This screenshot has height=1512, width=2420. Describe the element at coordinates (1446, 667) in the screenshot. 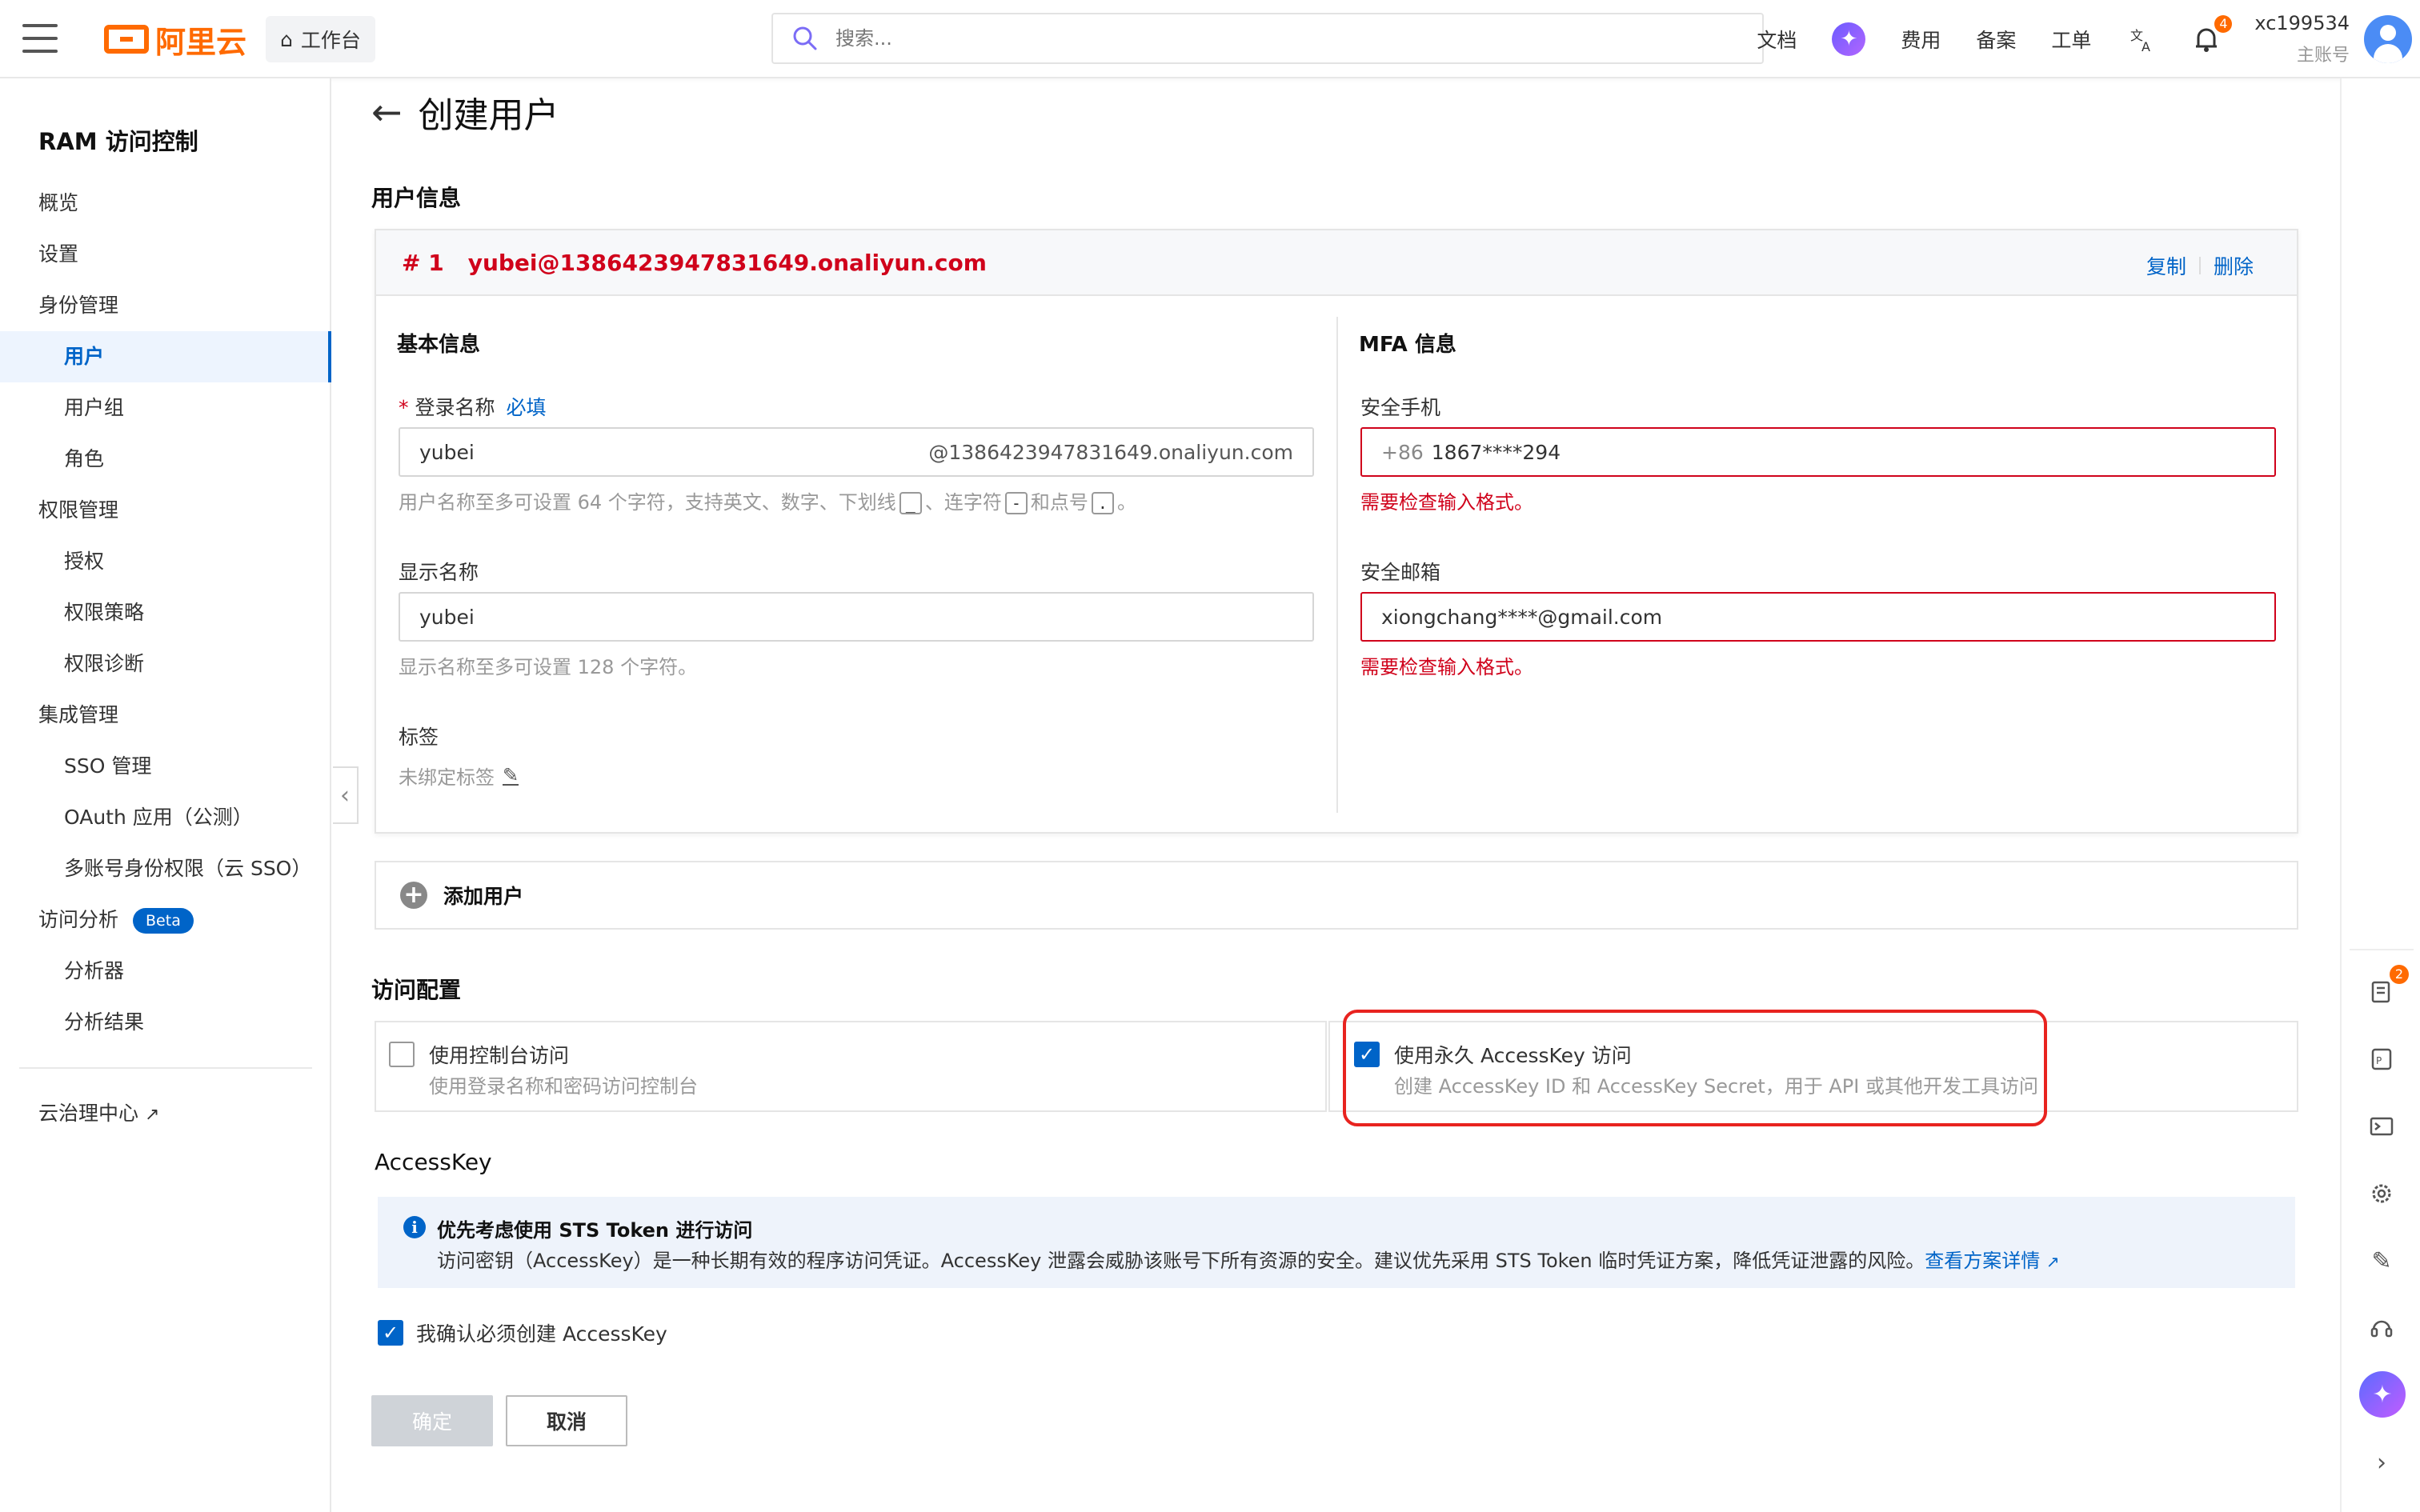

I see `email-error-message: 需要检查输入格式。` at that location.